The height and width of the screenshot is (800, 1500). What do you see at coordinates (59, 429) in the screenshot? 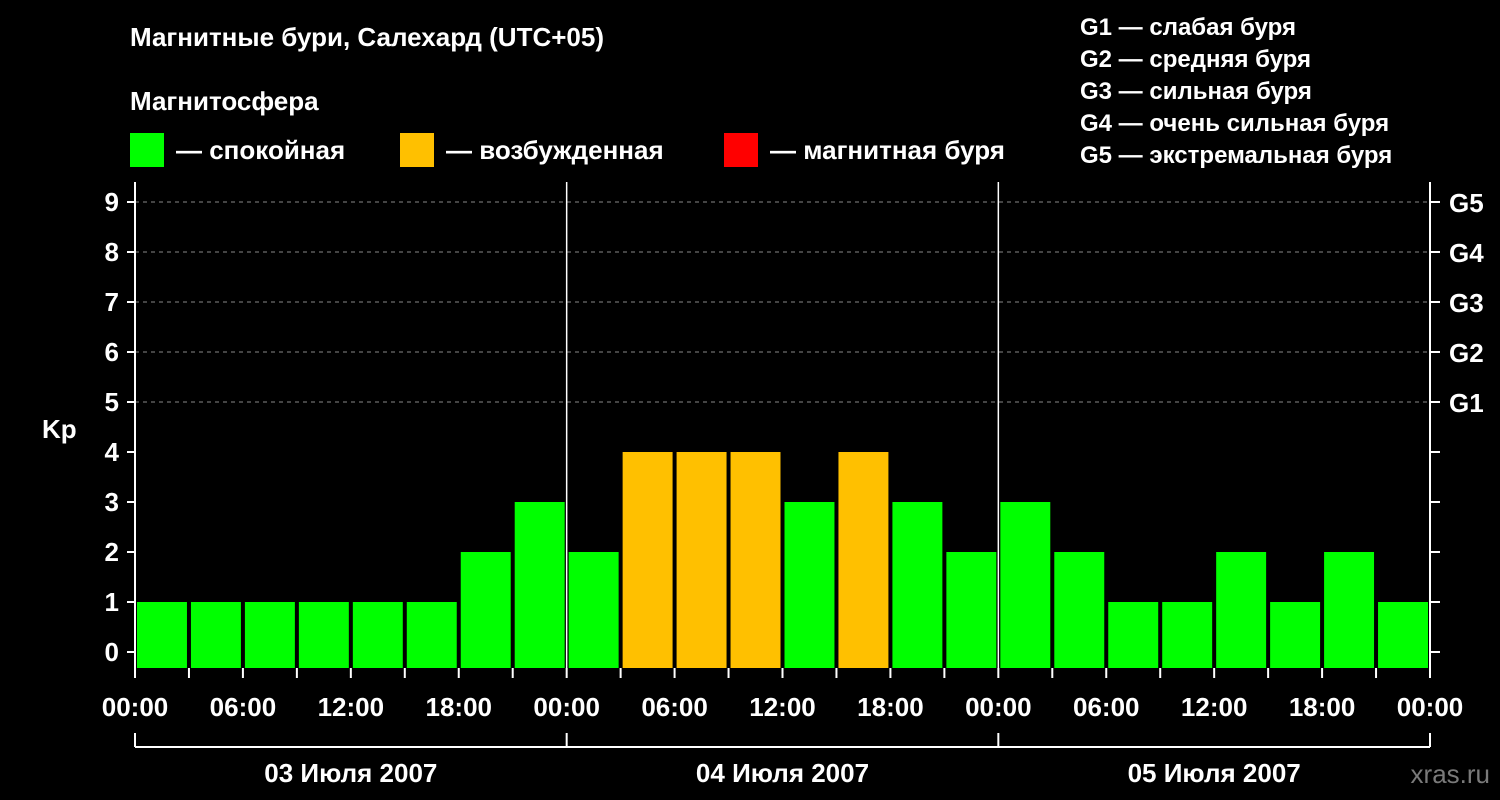
I see `y-axis-label: Kp` at bounding box center [59, 429].